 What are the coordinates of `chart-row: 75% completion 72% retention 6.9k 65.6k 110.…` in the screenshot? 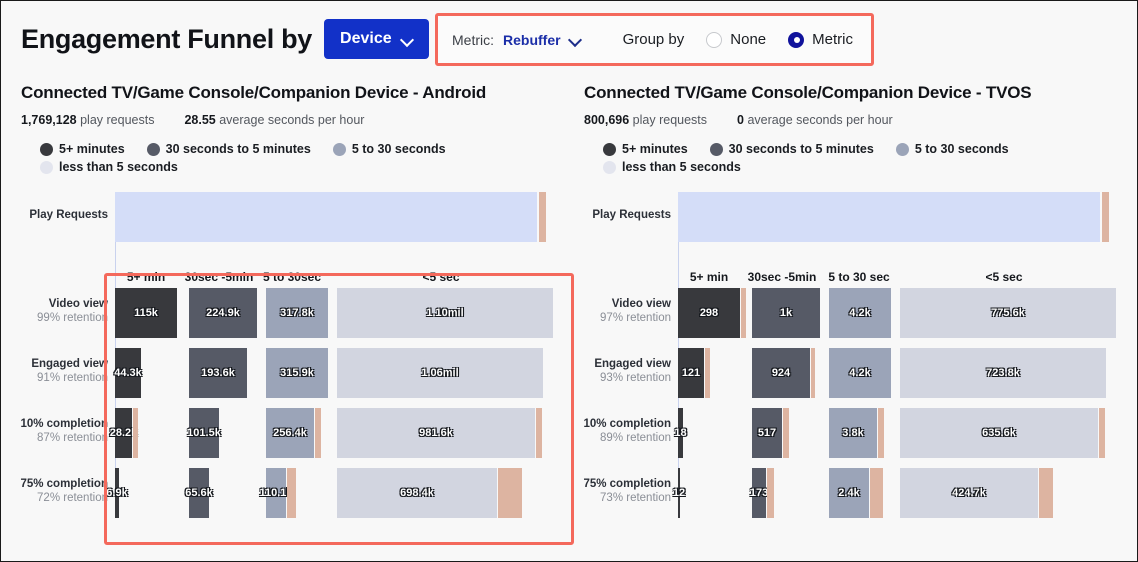 It's located at (283, 493).